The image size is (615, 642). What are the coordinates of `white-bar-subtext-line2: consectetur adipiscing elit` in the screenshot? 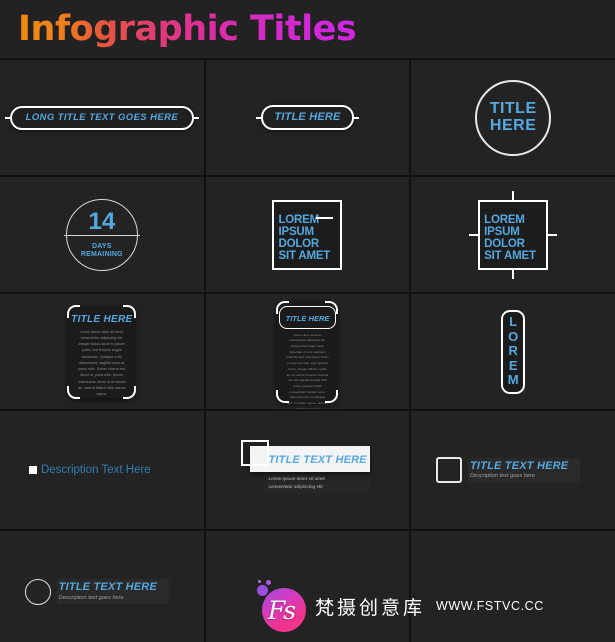 It's located at (295, 486).